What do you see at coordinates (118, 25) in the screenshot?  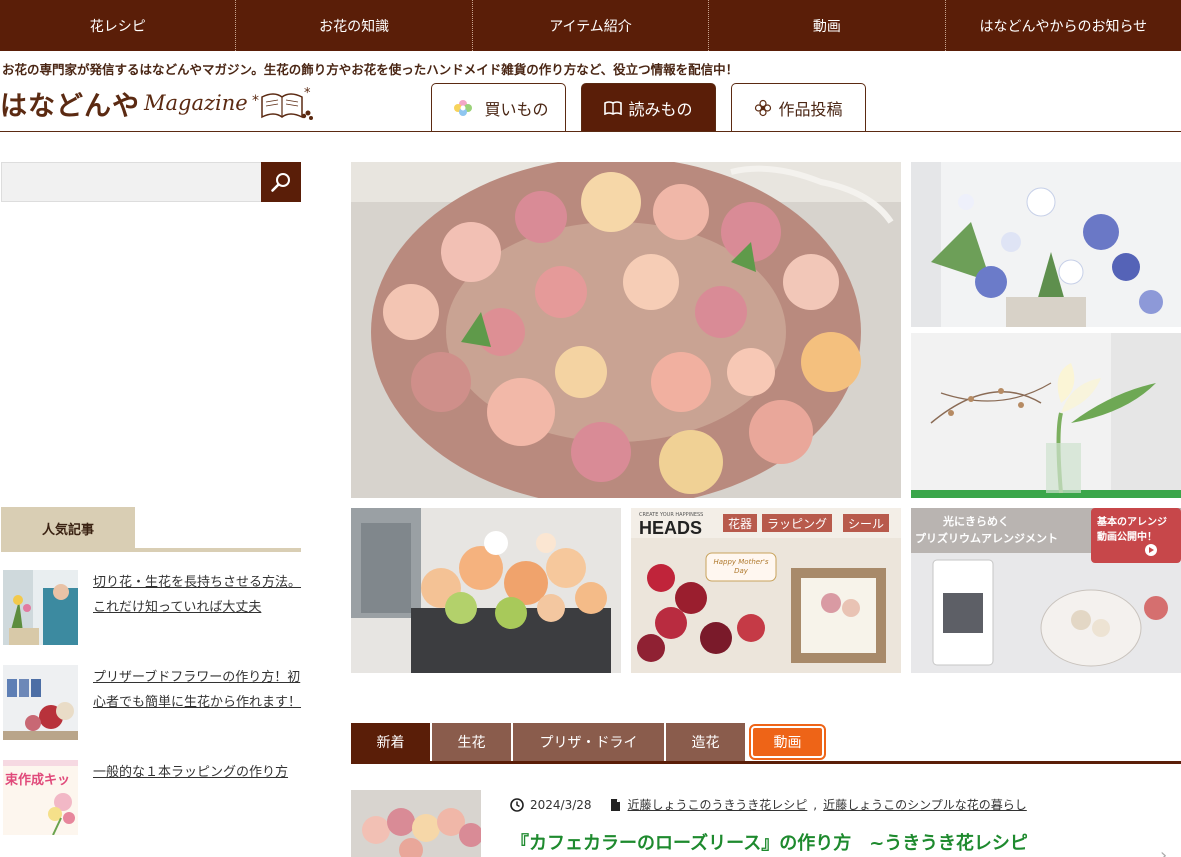 I see `nav-item-flower-recipe: 花レシピ` at bounding box center [118, 25].